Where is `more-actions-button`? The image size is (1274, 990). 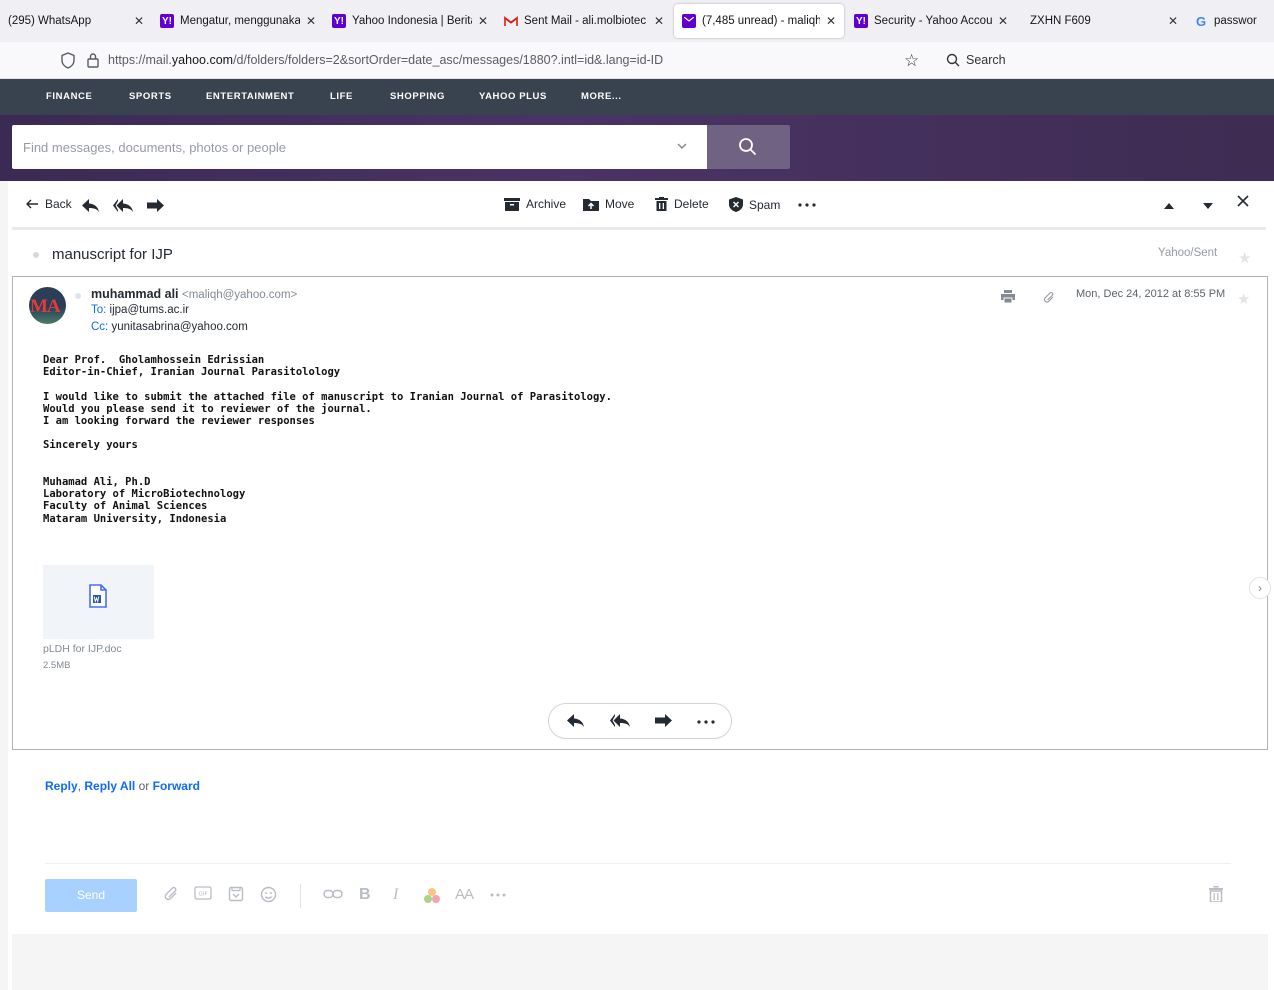
more-actions-button is located at coordinates (807, 205).